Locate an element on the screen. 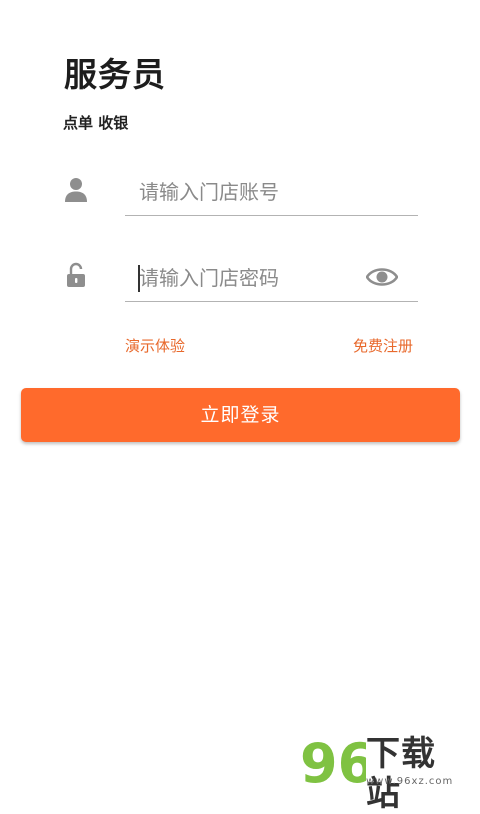  unlock-icon is located at coordinates (76, 274).